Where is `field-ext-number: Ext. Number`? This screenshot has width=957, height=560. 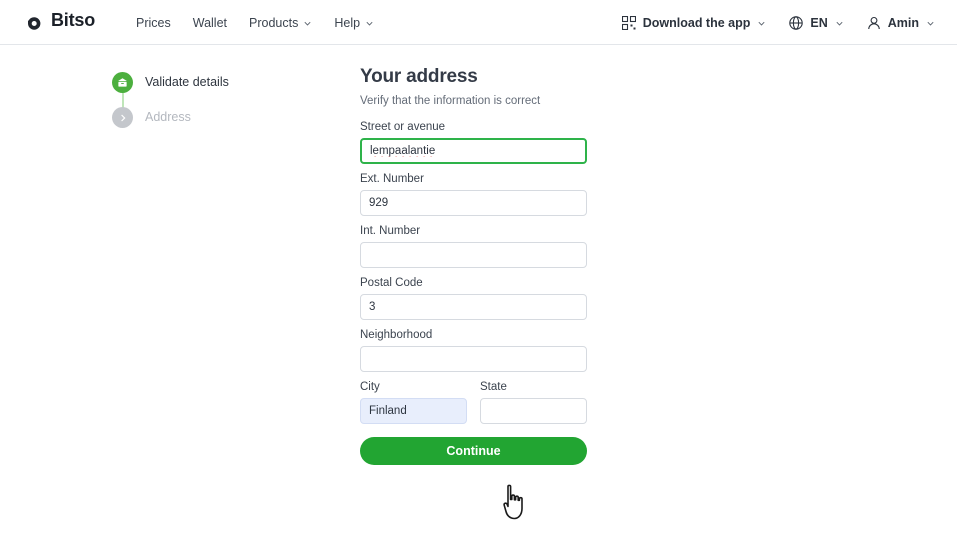
field-ext-number: Ext. Number is located at coordinates (473, 194).